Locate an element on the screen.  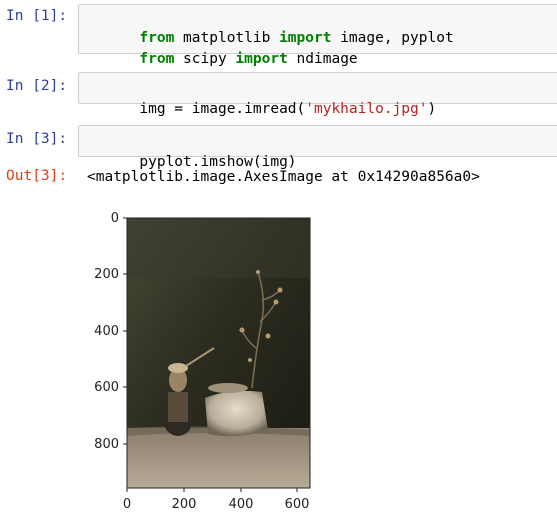
x-axis is located at coordinates (212, 490).